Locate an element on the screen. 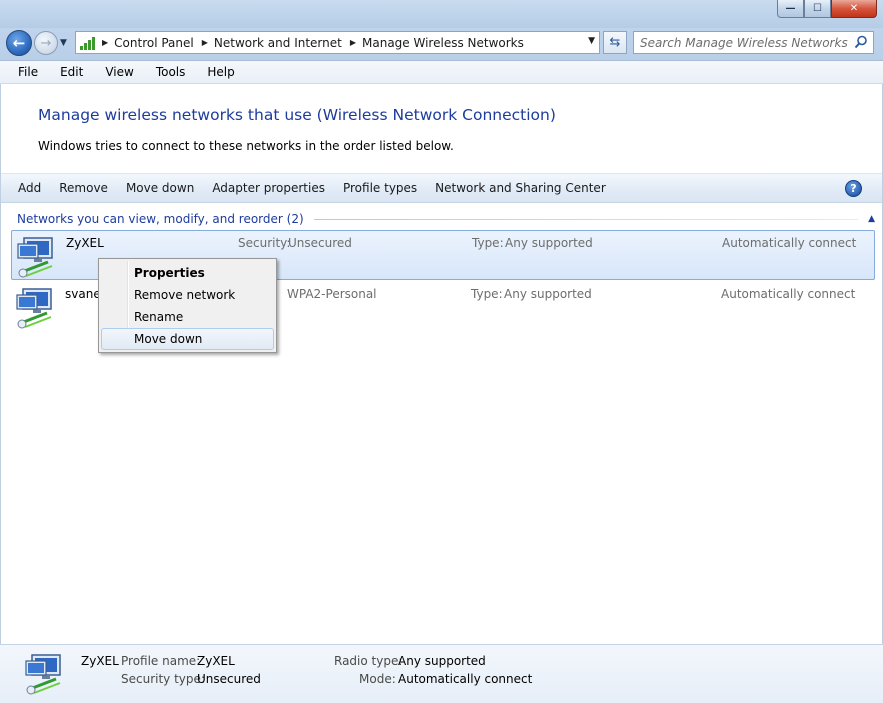  minimize-button: — is located at coordinates (790, 9).